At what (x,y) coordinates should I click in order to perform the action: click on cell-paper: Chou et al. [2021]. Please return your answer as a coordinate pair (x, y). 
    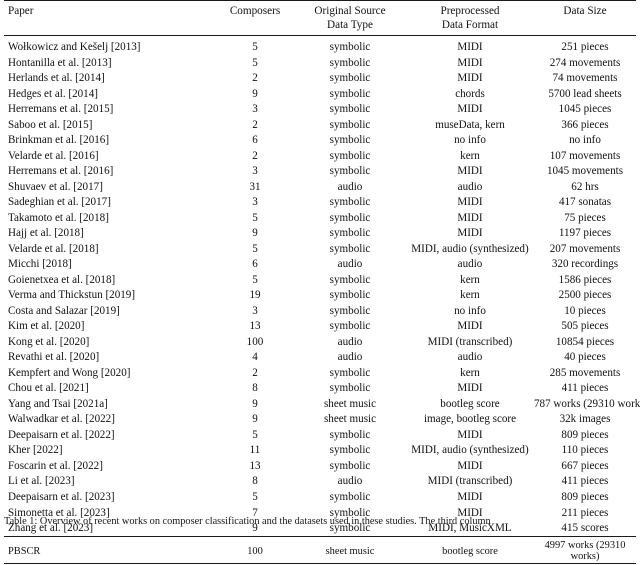
    Looking at the image, I should click on (110, 389).